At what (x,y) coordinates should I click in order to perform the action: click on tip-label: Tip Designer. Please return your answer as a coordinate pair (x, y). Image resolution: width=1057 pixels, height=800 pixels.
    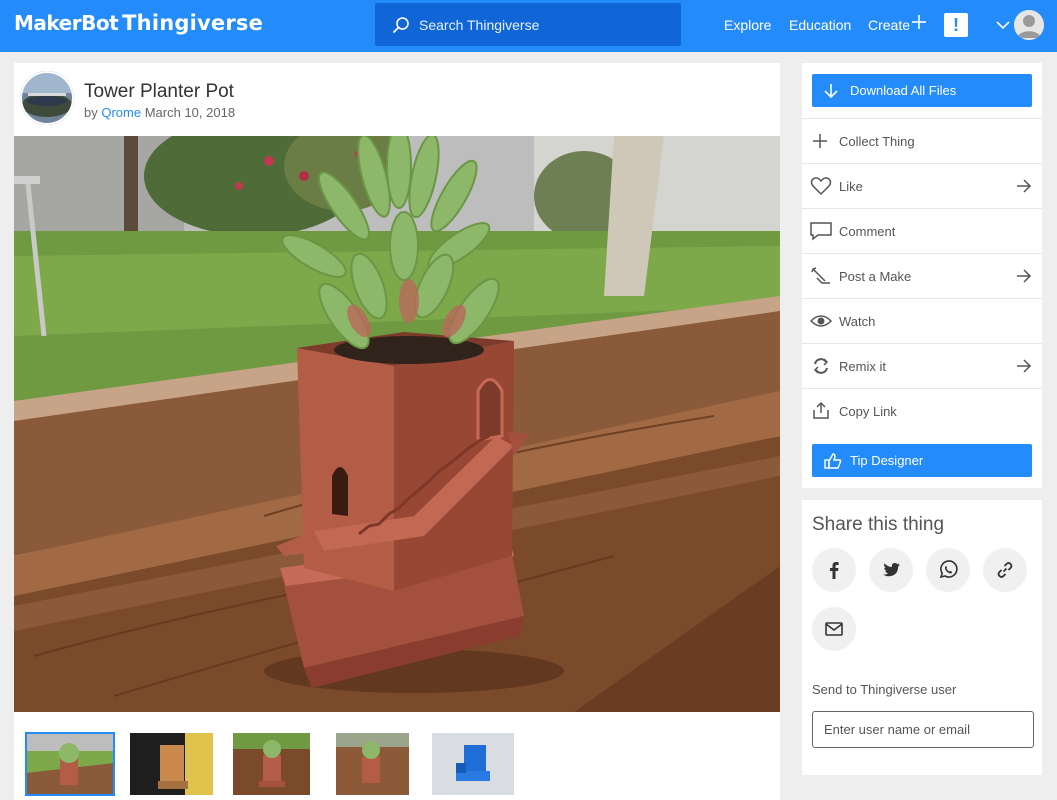
    Looking at the image, I should click on (887, 460).